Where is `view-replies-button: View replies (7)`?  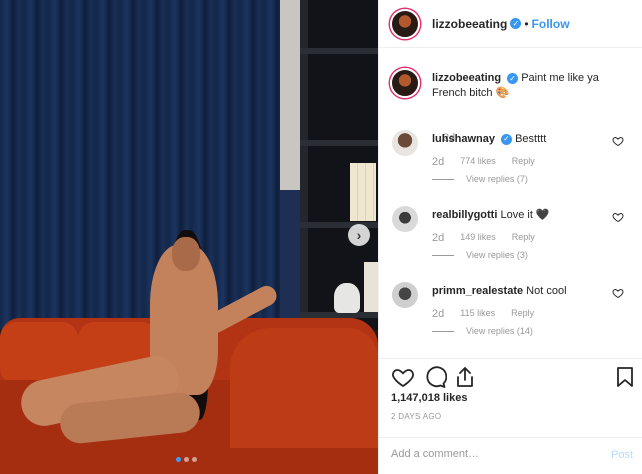
view-replies-button: View replies (7) is located at coordinates (480, 179).